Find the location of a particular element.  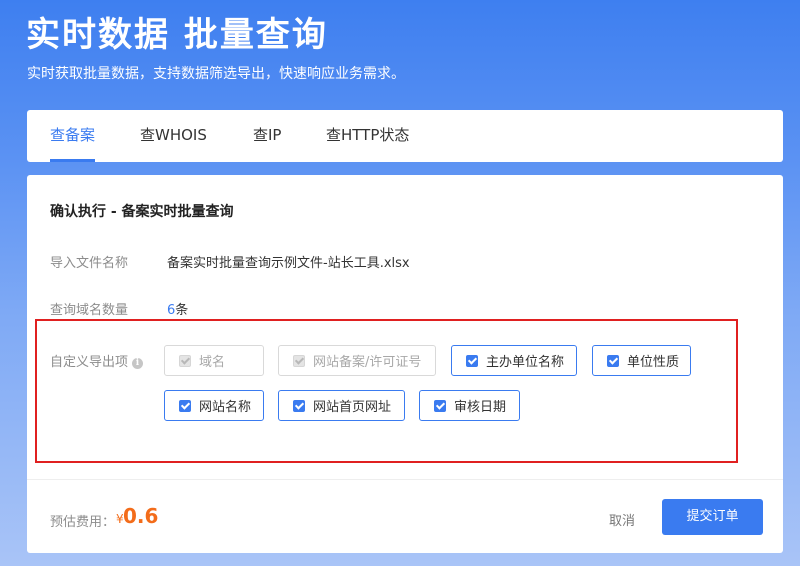

export-option-org-type: 单位性质 is located at coordinates (641, 360).